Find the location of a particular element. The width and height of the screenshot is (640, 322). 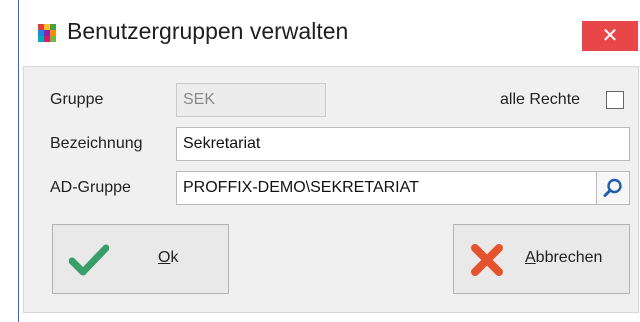

description-label: Bezeichnung is located at coordinates (96, 143).